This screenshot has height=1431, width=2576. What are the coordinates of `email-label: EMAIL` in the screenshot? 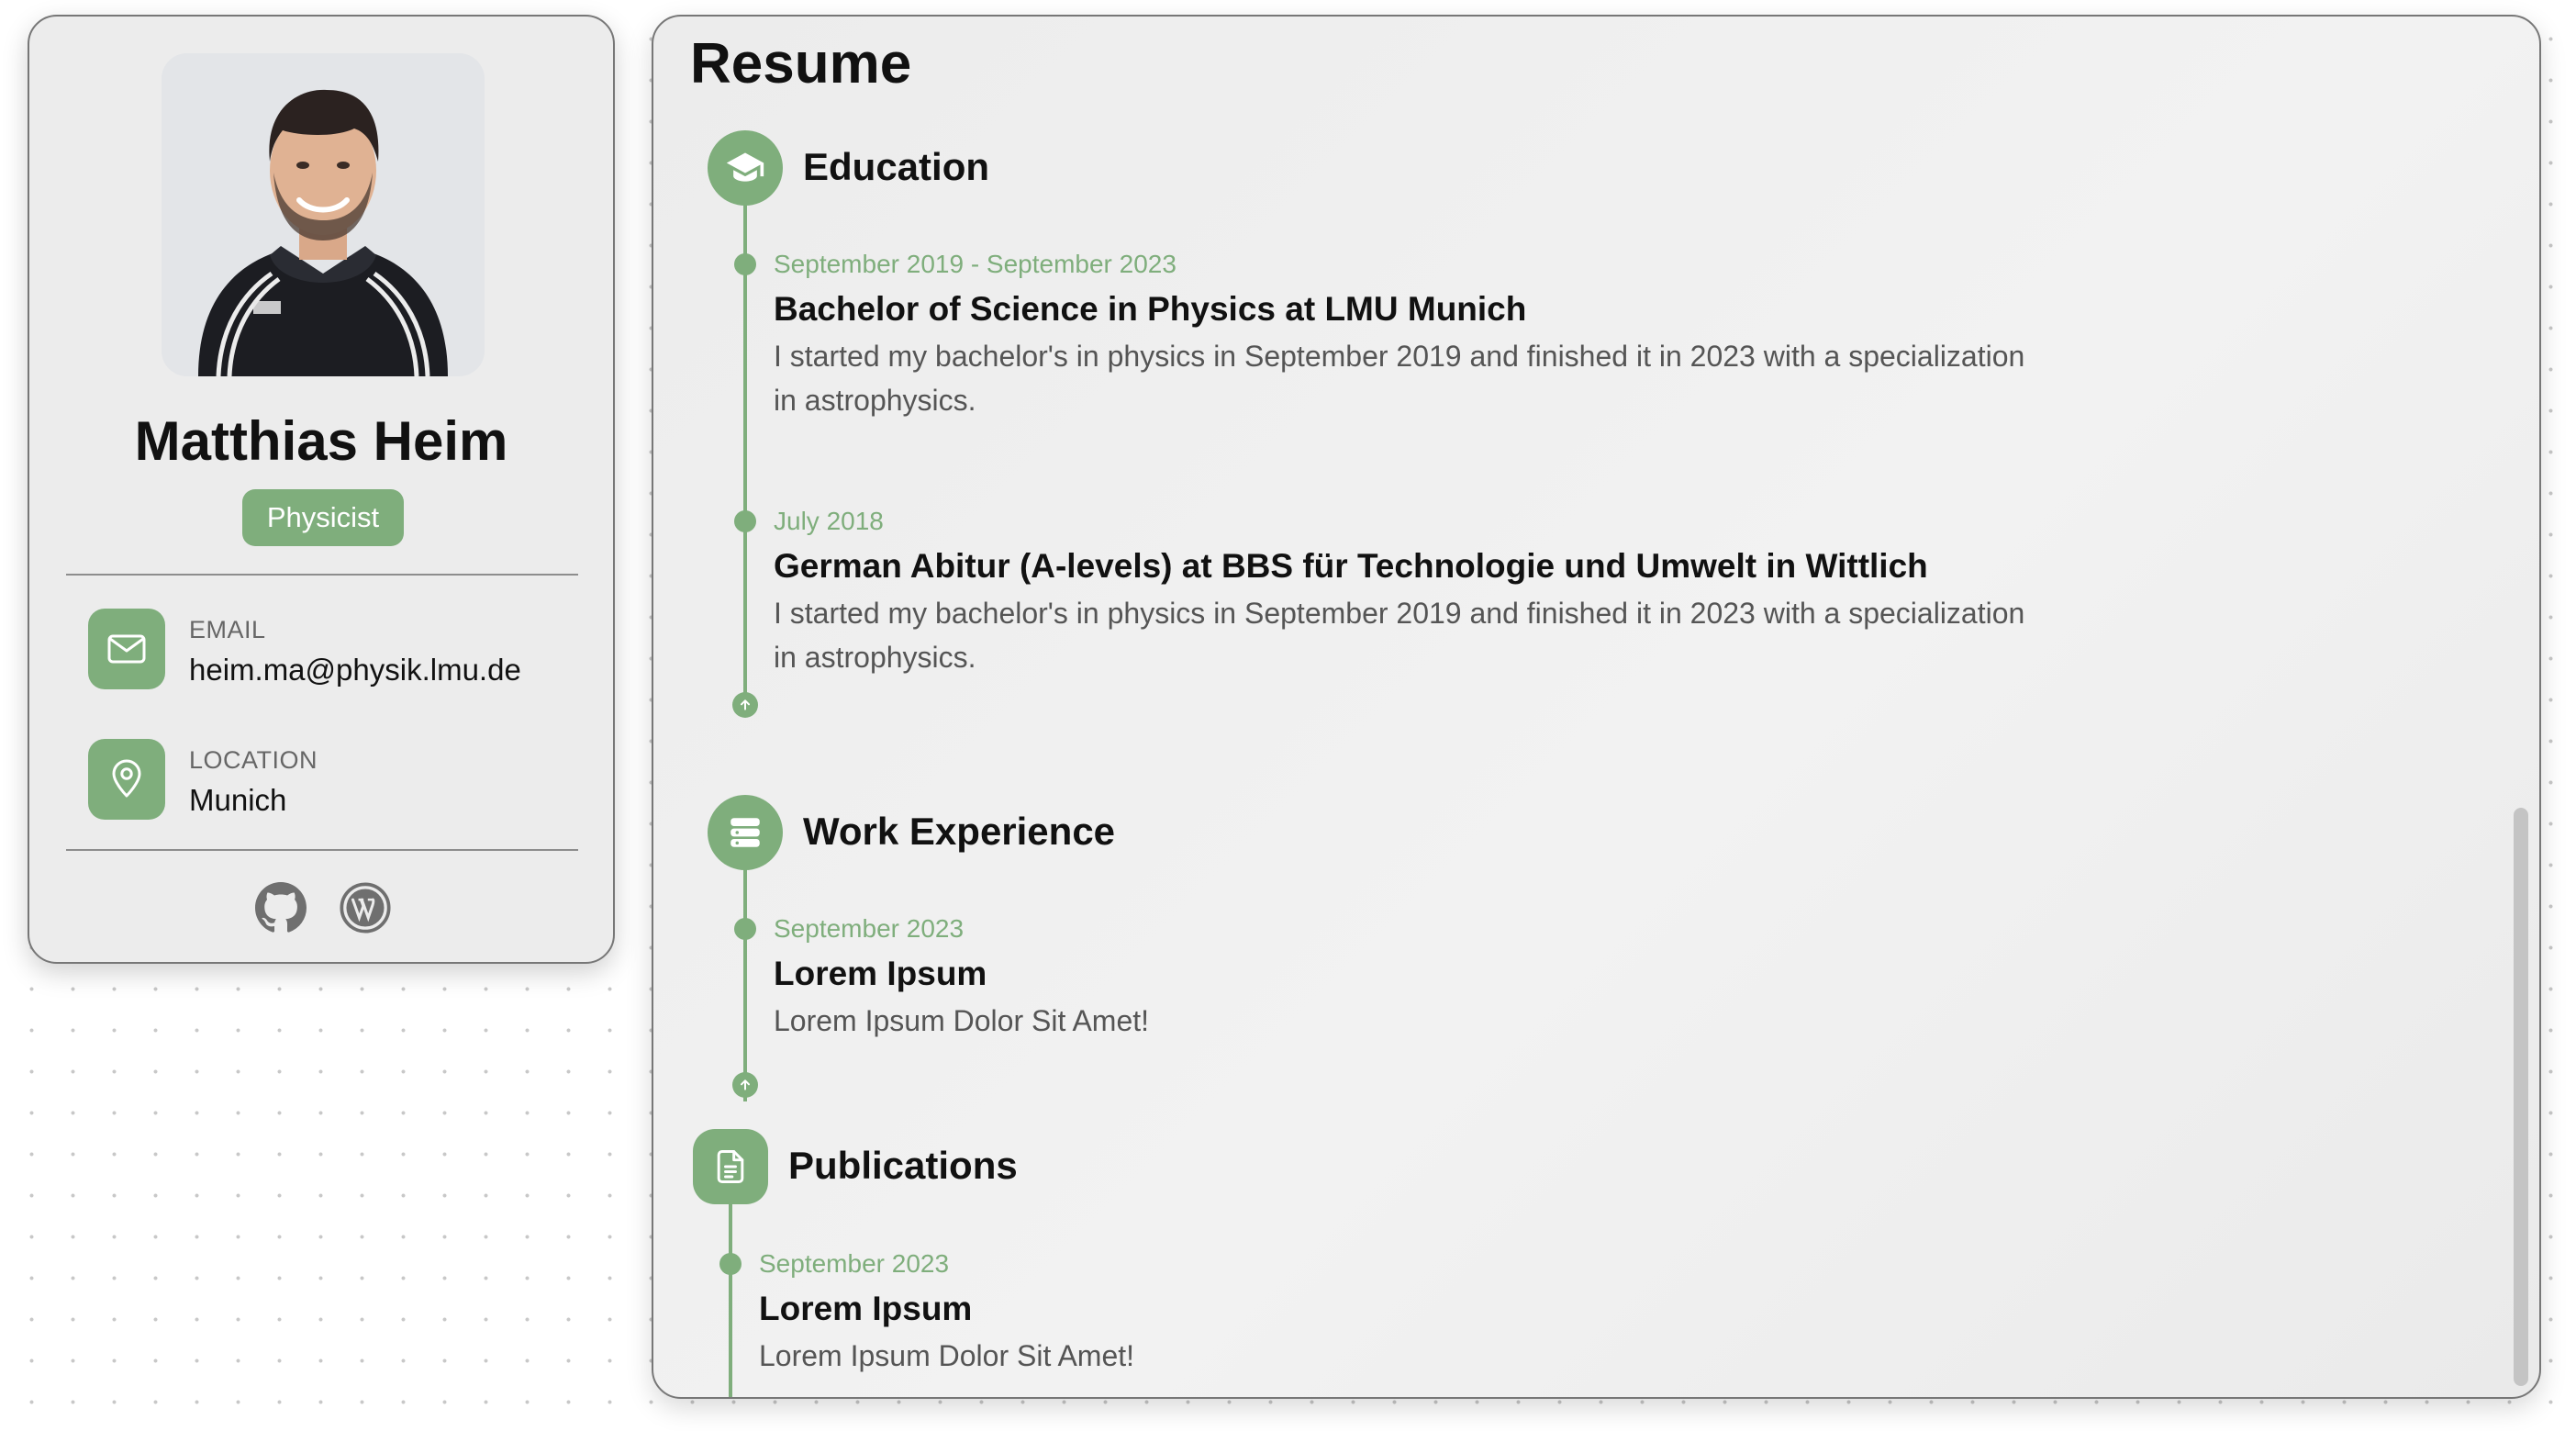 It's located at (227, 629).